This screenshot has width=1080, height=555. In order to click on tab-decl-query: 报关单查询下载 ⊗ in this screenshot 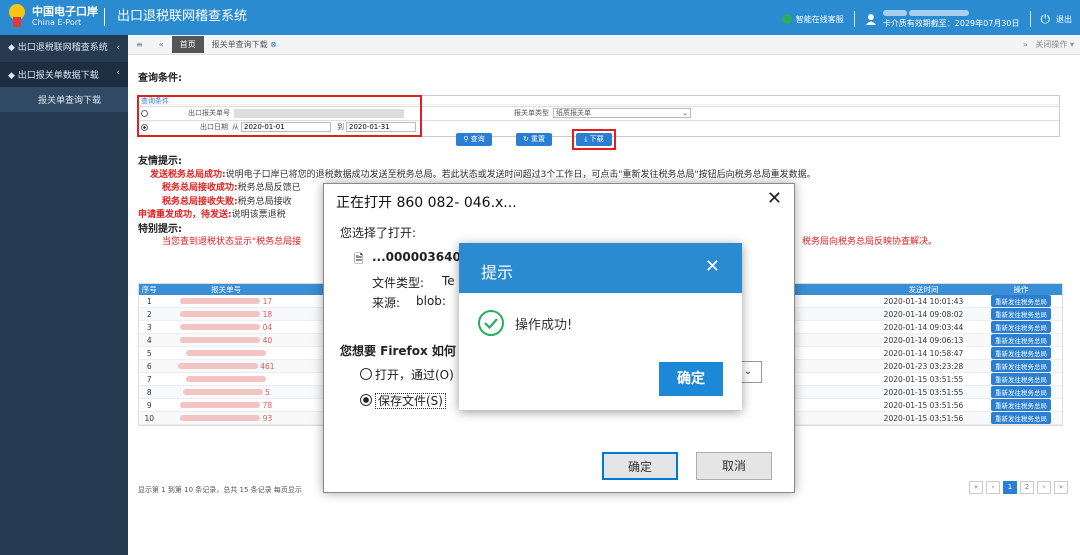, I will do `click(244, 44)`.